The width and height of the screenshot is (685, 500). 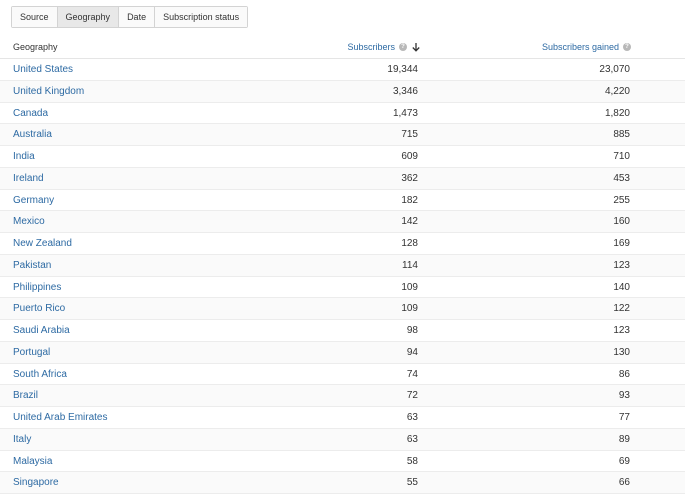 I want to click on table-row: Germany 182 255, so click(x=342, y=201).